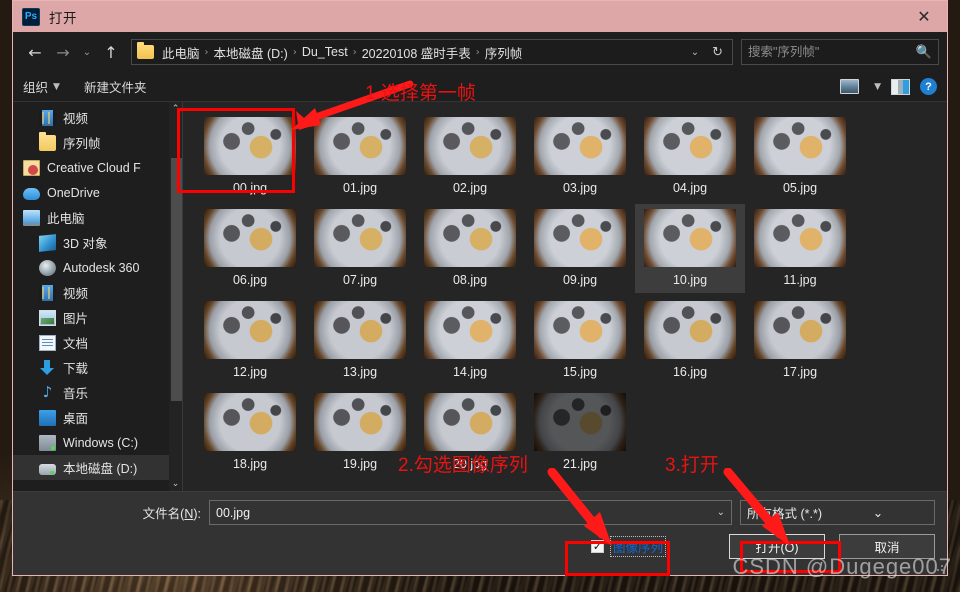 The width and height of the screenshot is (960, 592). What do you see at coordinates (97, 117) in the screenshot?
I see `sidebar-item-0: 视频` at bounding box center [97, 117].